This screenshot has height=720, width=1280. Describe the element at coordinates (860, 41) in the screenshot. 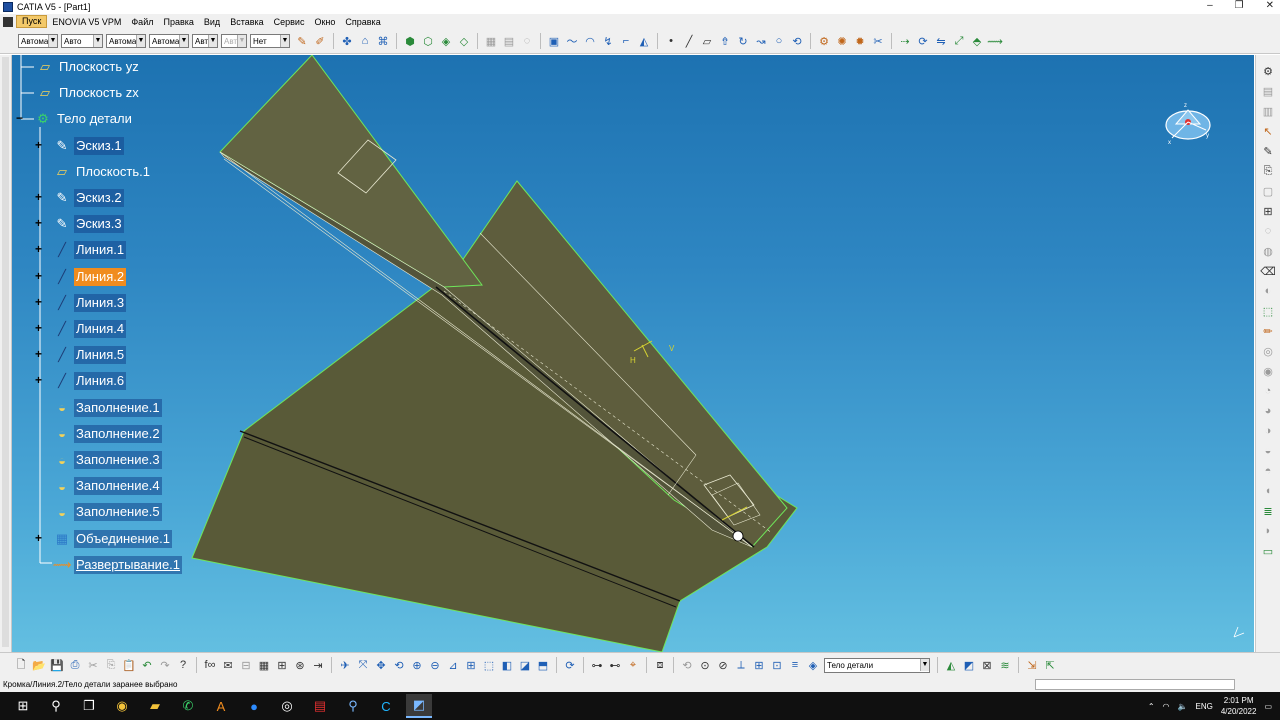

I see `split-icon: ✹` at that location.